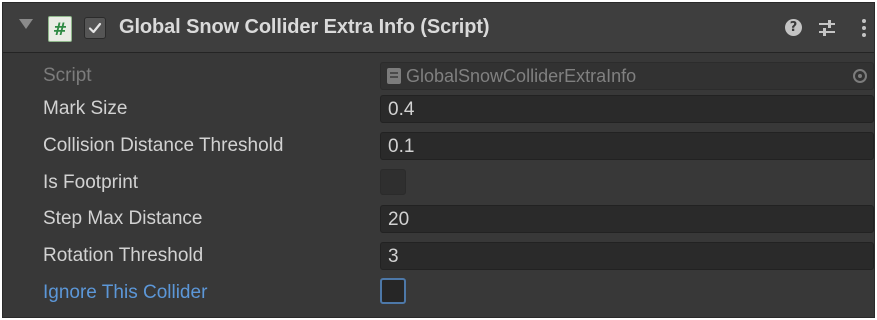 Image resolution: width=877 pixels, height=320 pixels. What do you see at coordinates (393, 291) in the screenshot?
I see `ignore-this-collider-checkbox` at bounding box center [393, 291].